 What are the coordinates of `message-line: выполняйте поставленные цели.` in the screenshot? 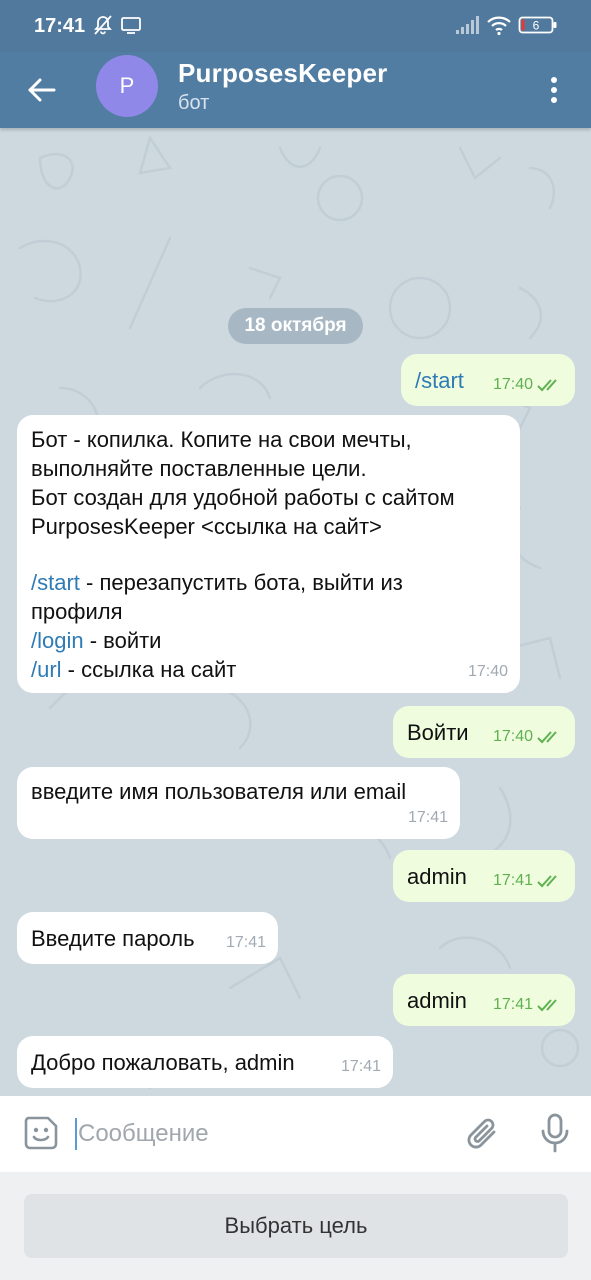 It's located at (199, 468).